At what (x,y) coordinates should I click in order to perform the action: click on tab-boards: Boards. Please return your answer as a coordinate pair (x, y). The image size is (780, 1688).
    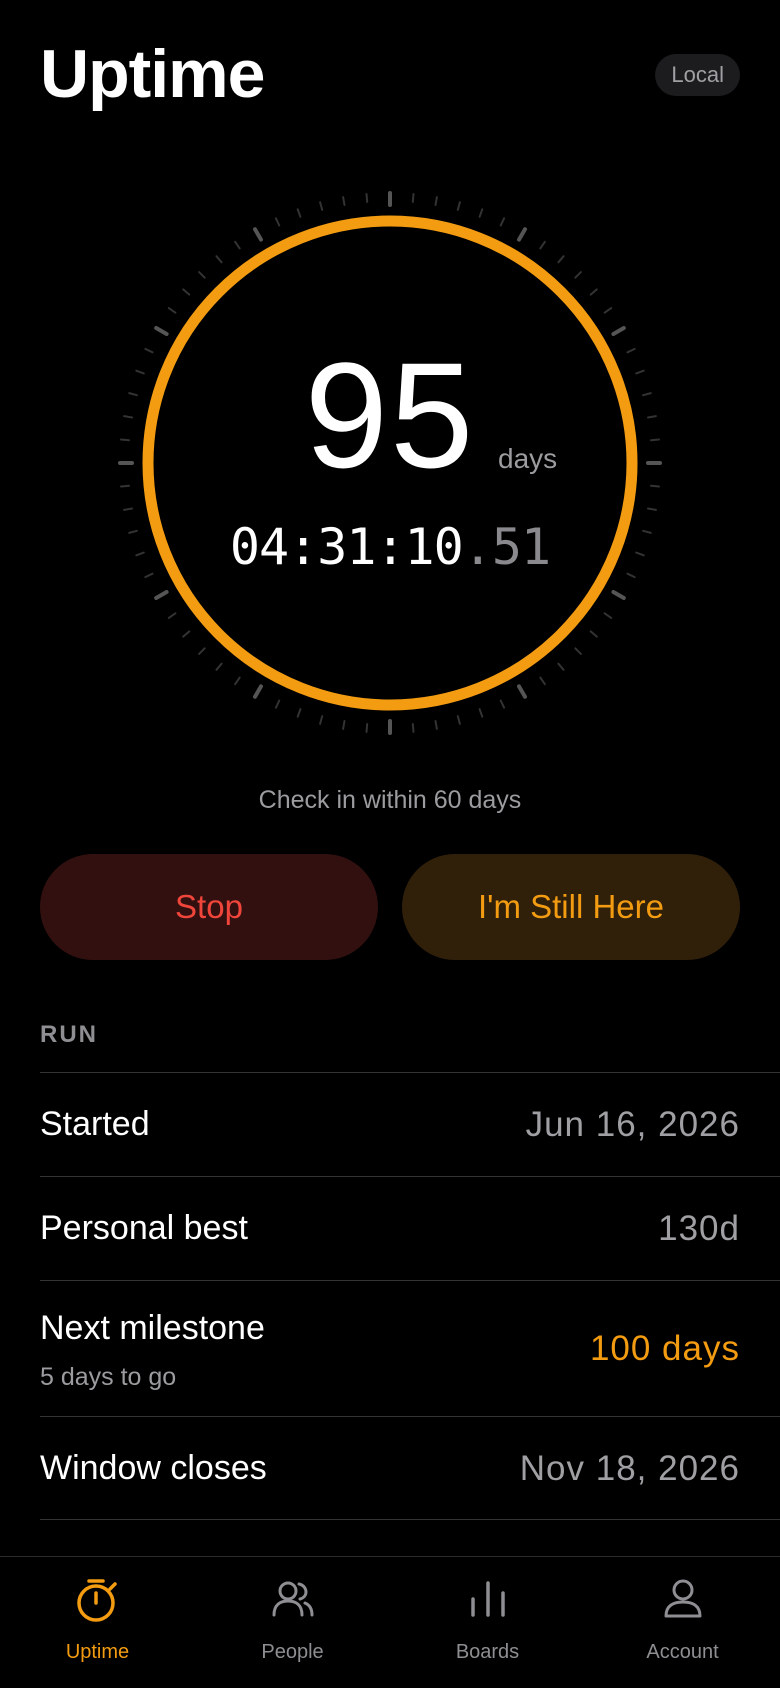
    Looking at the image, I should click on (487, 1622).